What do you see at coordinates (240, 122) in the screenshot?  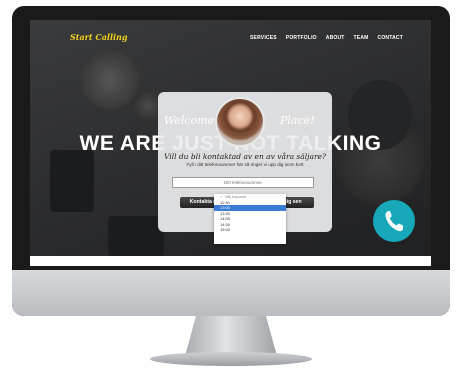 I see `agent-avatar` at bounding box center [240, 122].